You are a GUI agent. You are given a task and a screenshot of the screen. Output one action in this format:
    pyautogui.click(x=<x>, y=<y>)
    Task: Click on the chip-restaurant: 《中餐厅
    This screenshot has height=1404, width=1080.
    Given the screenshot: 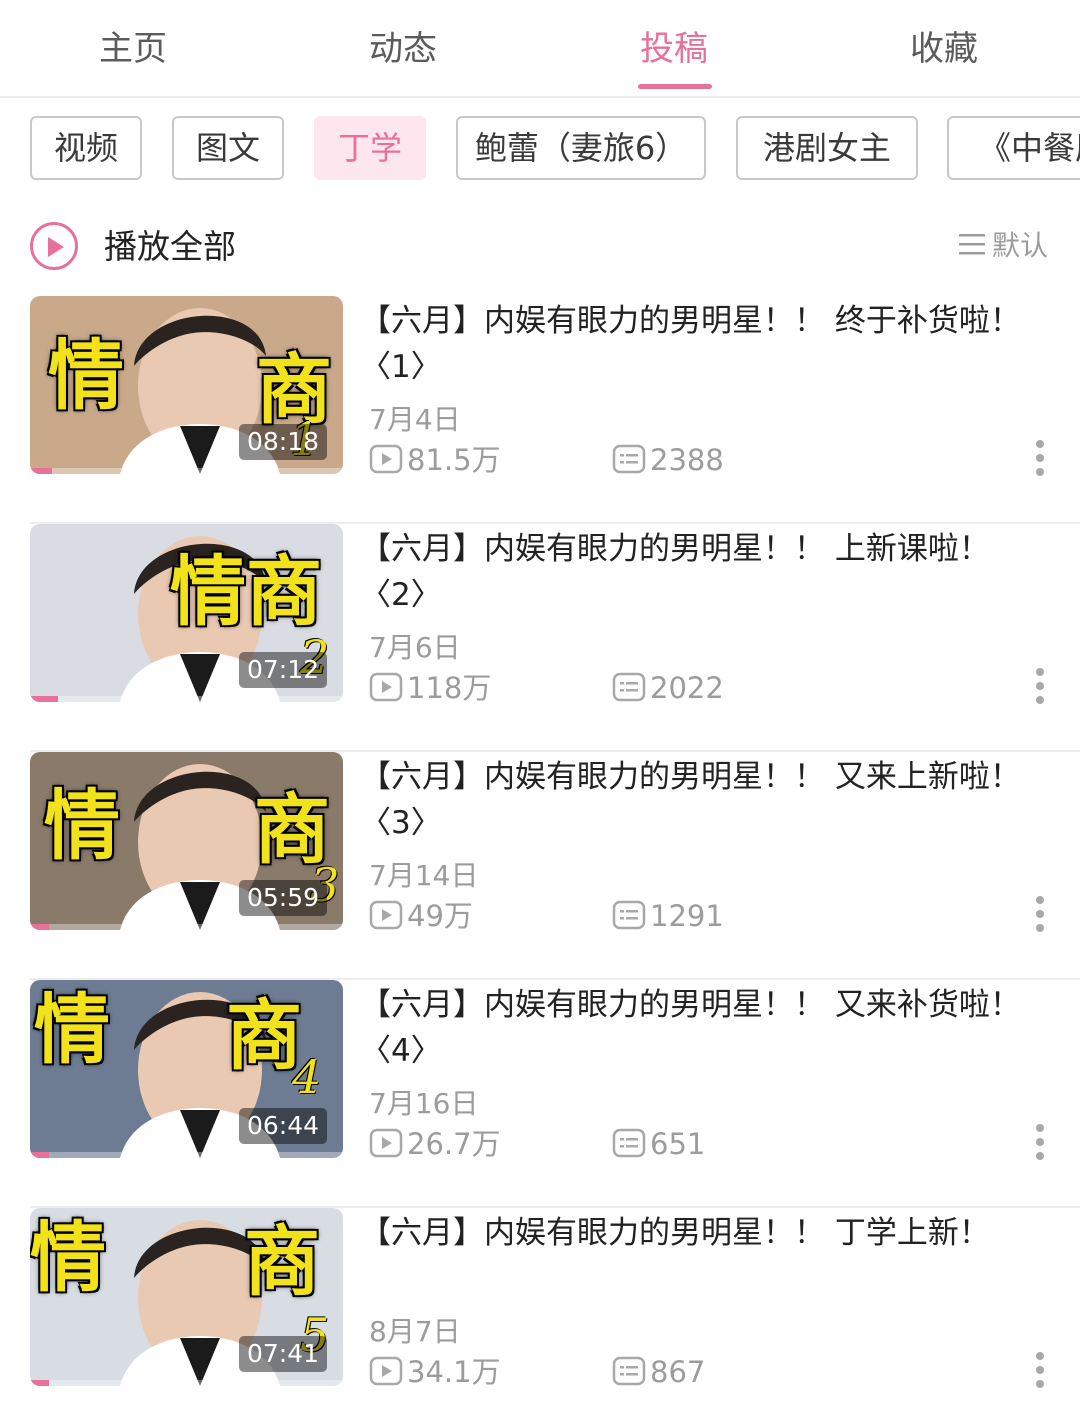 What is the action you would take?
    pyautogui.click(x=1013, y=148)
    